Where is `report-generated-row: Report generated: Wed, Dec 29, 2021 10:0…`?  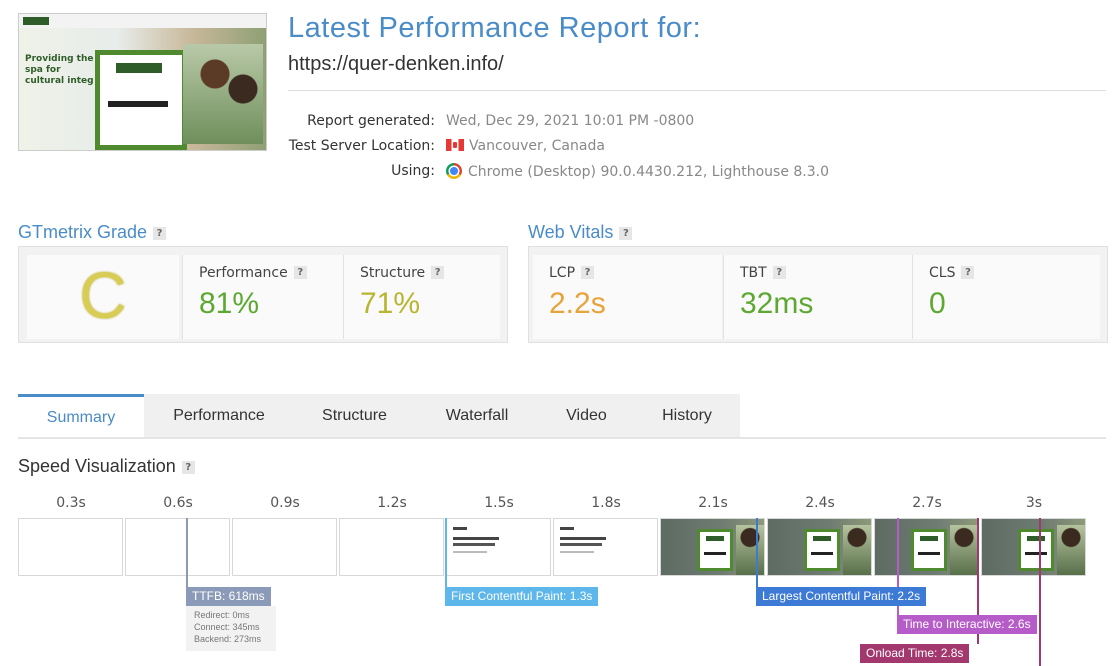 report-generated-row: Report generated: Wed, Dec 29, 2021 10:0… is located at coordinates (688, 123).